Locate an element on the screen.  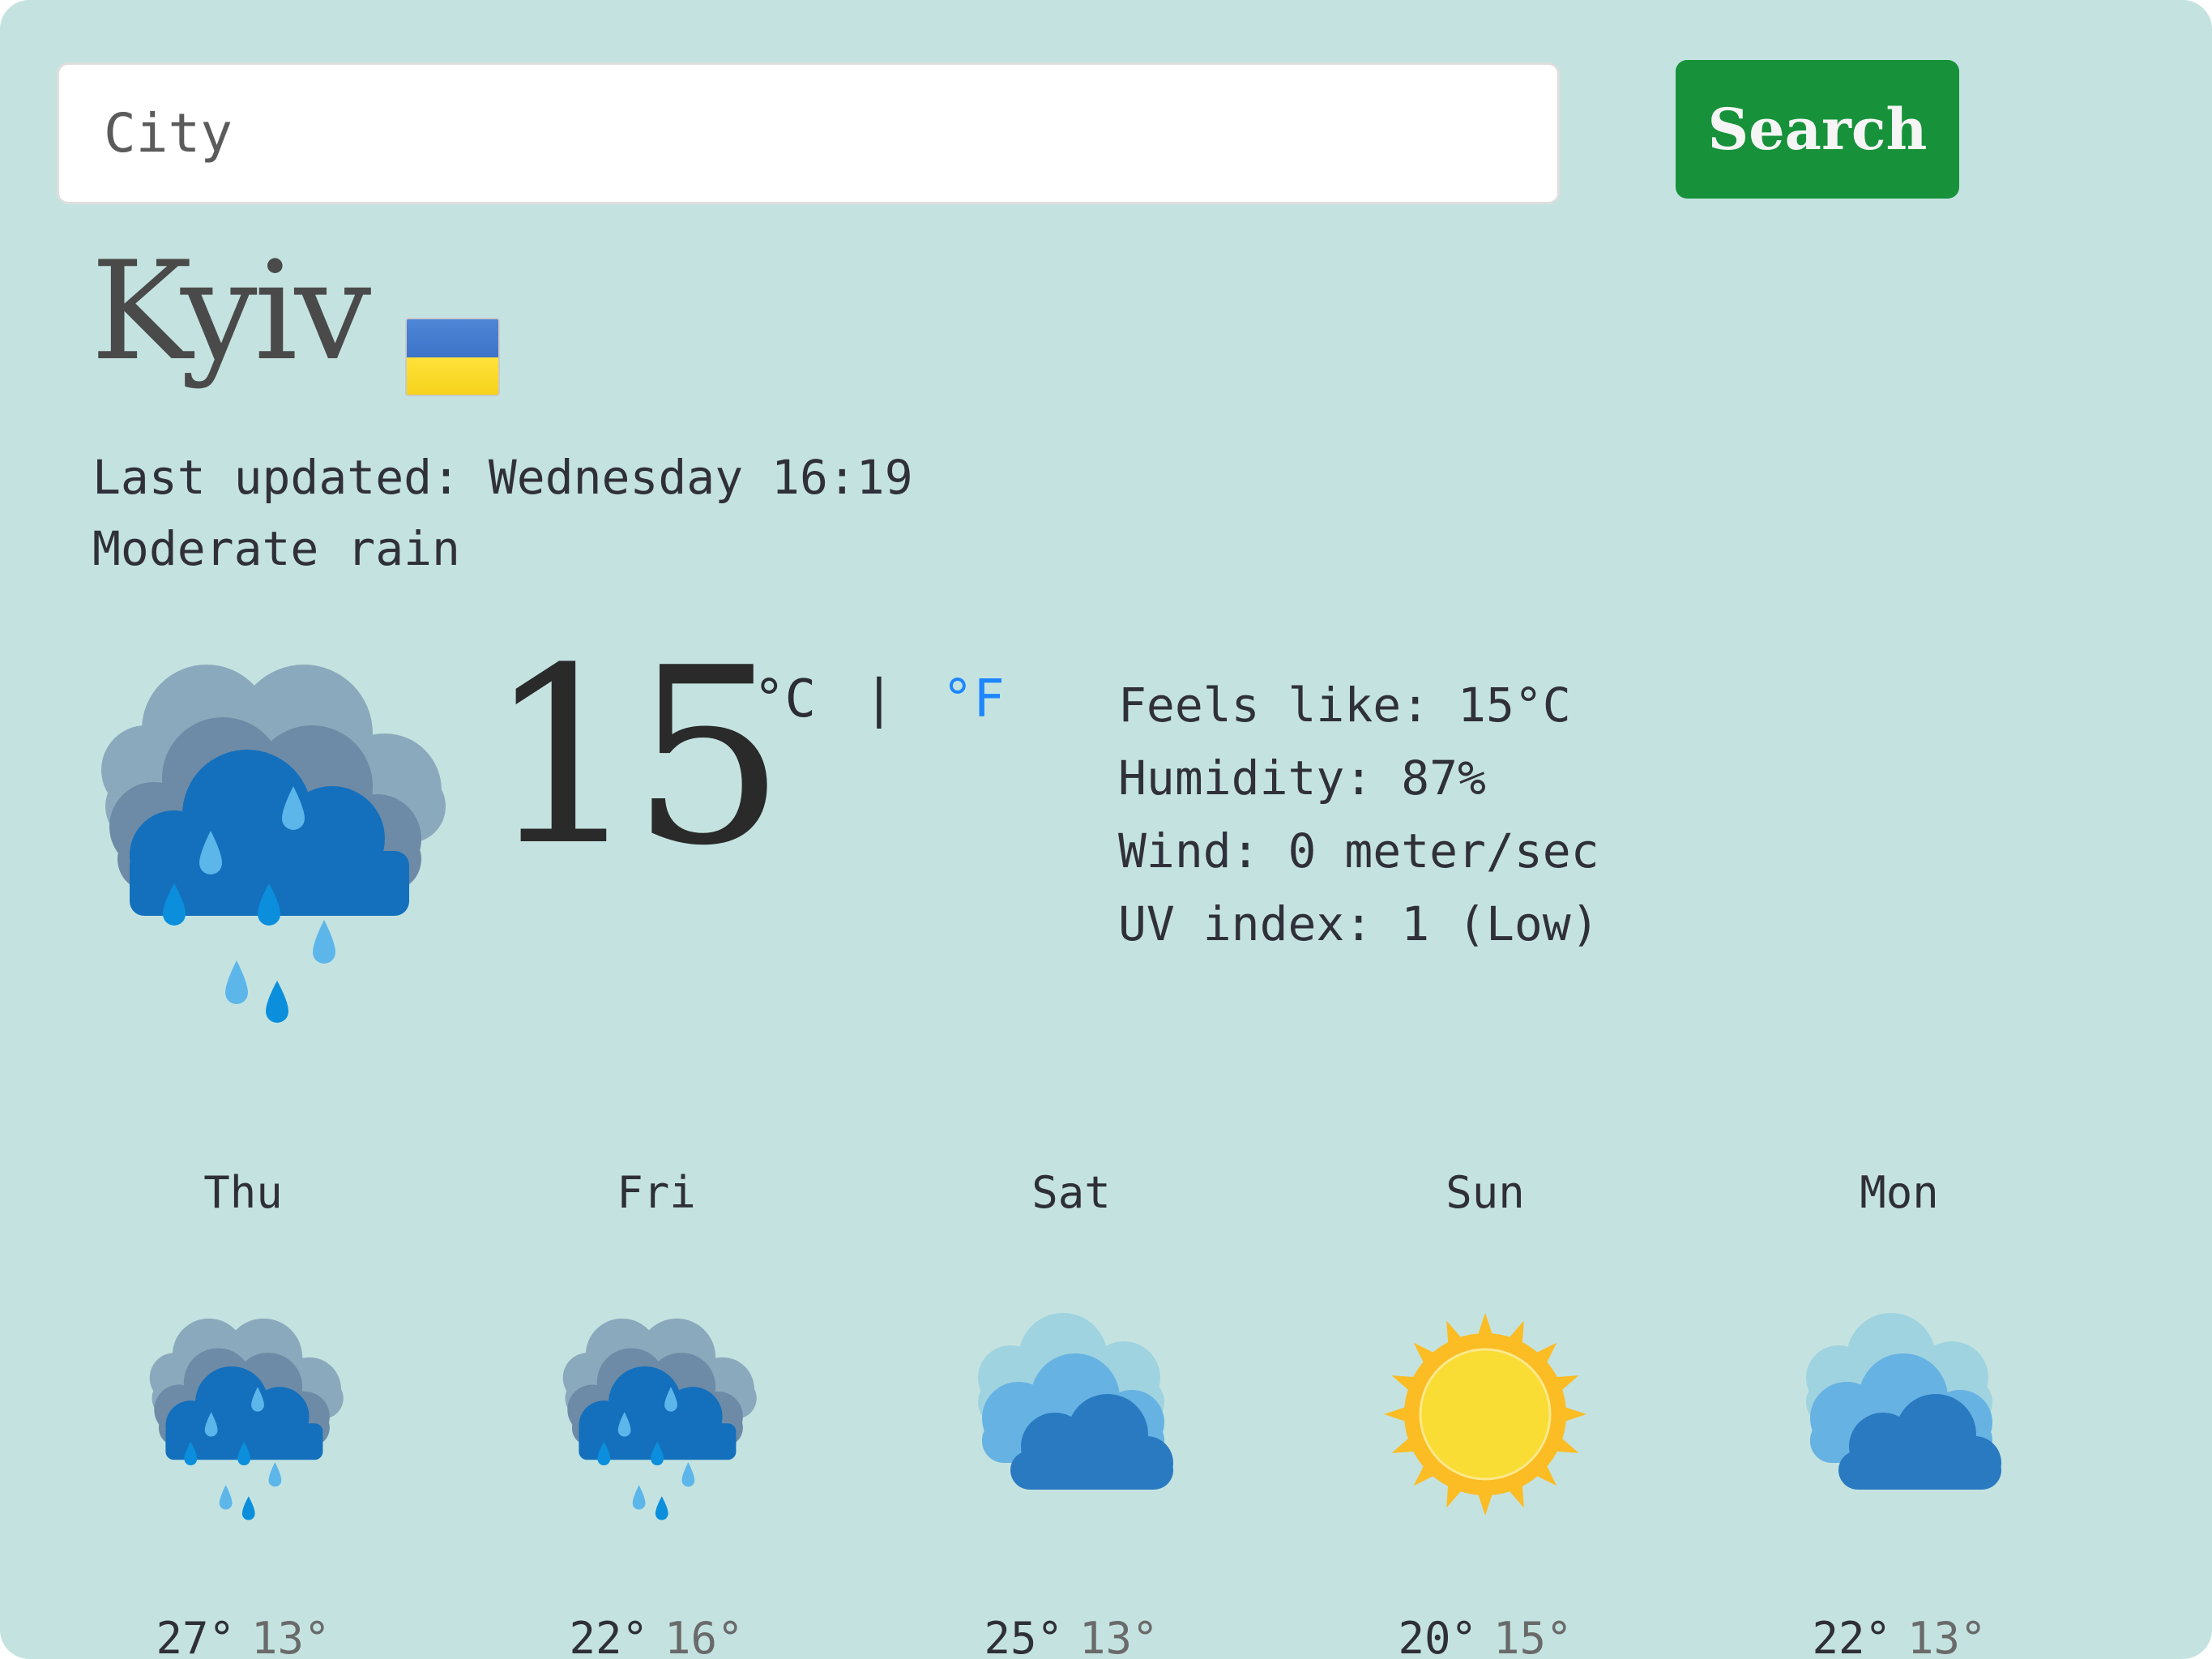
current-temperature: 15 is located at coordinates (636, 757).